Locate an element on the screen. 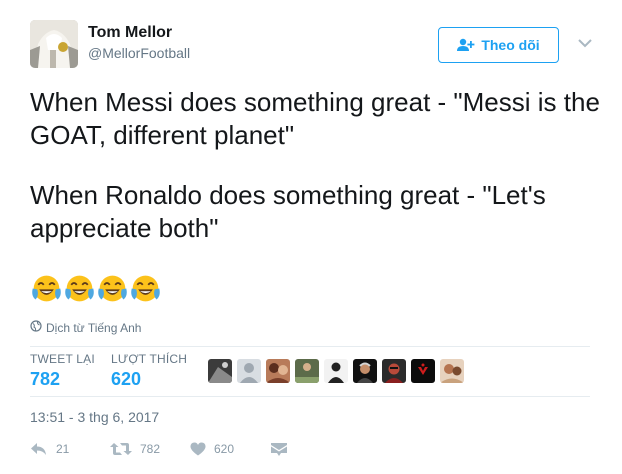  likers-avatars is located at coordinates (336, 371).